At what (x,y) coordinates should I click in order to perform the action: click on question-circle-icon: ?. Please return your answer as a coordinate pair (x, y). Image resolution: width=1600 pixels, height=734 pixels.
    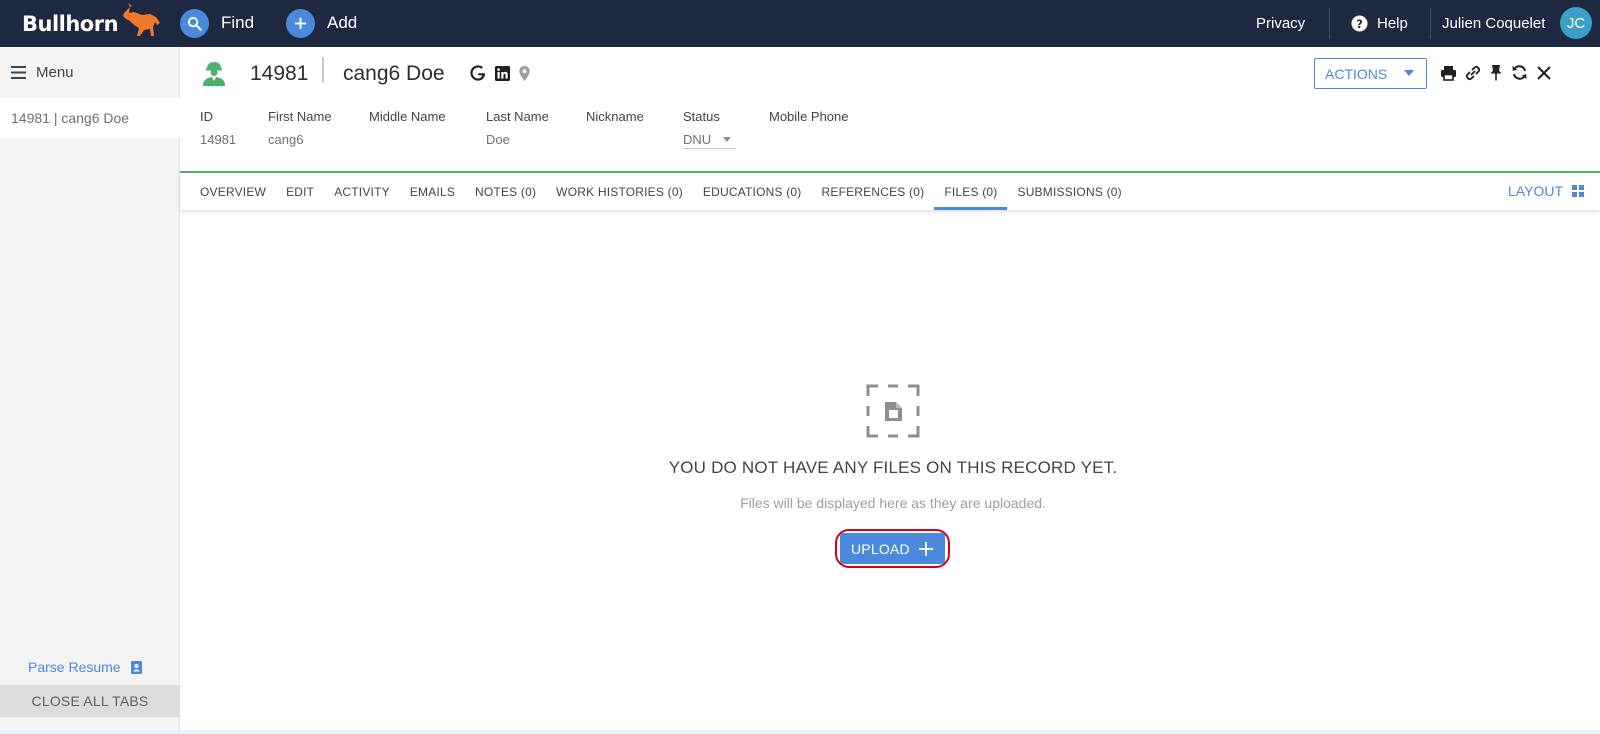
    Looking at the image, I should click on (1359, 23).